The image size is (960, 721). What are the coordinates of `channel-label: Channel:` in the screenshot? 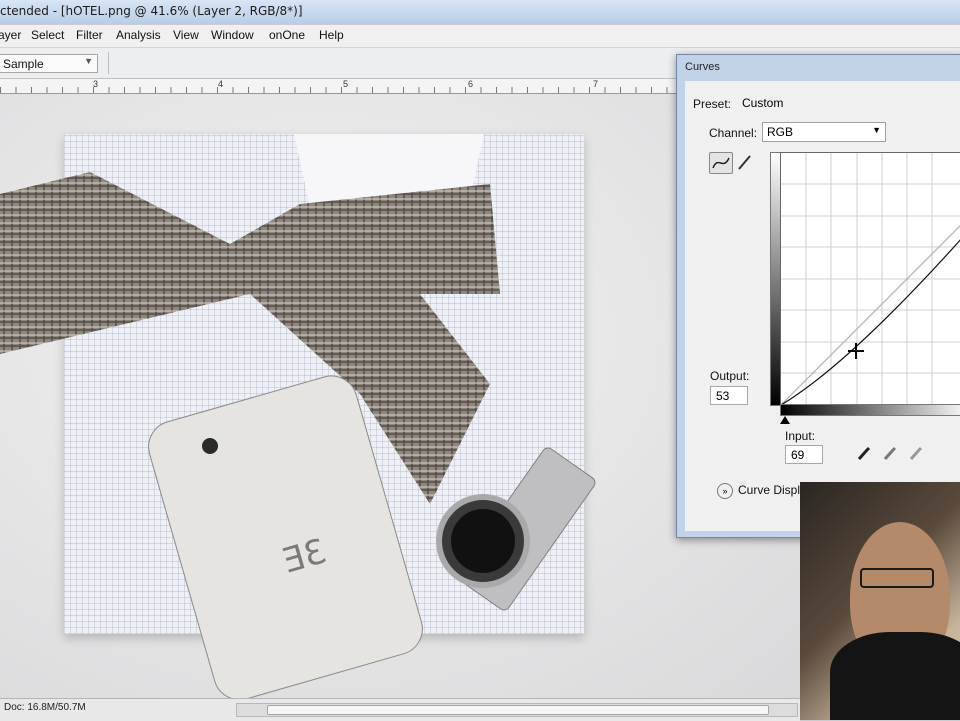 It's located at (733, 133).